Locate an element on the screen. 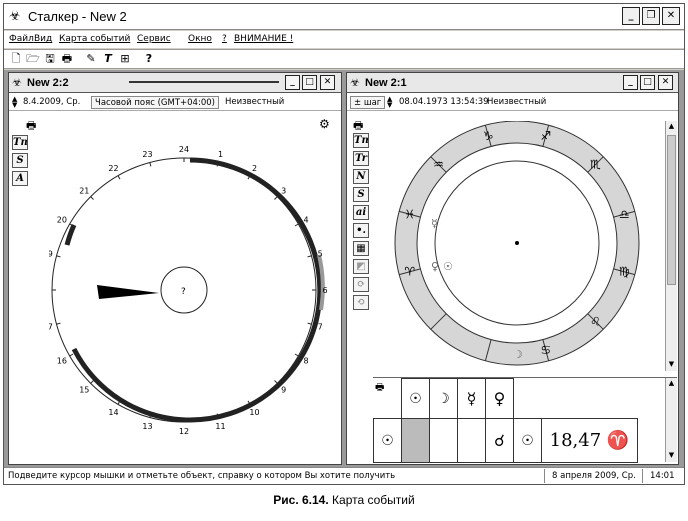 This screenshot has width=688, height=521. chart-scrollbar: ▲ ▼ is located at coordinates (671, 246).